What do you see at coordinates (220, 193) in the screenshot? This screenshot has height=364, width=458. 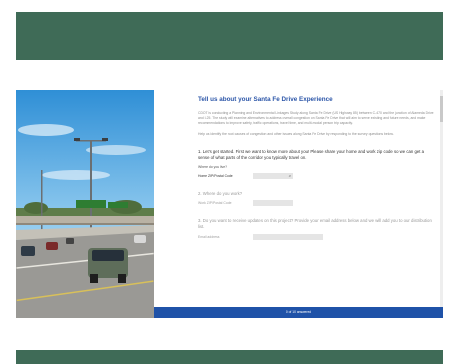 I see `question-2: 2. Where do you work?` at bounding box center [220, 193].